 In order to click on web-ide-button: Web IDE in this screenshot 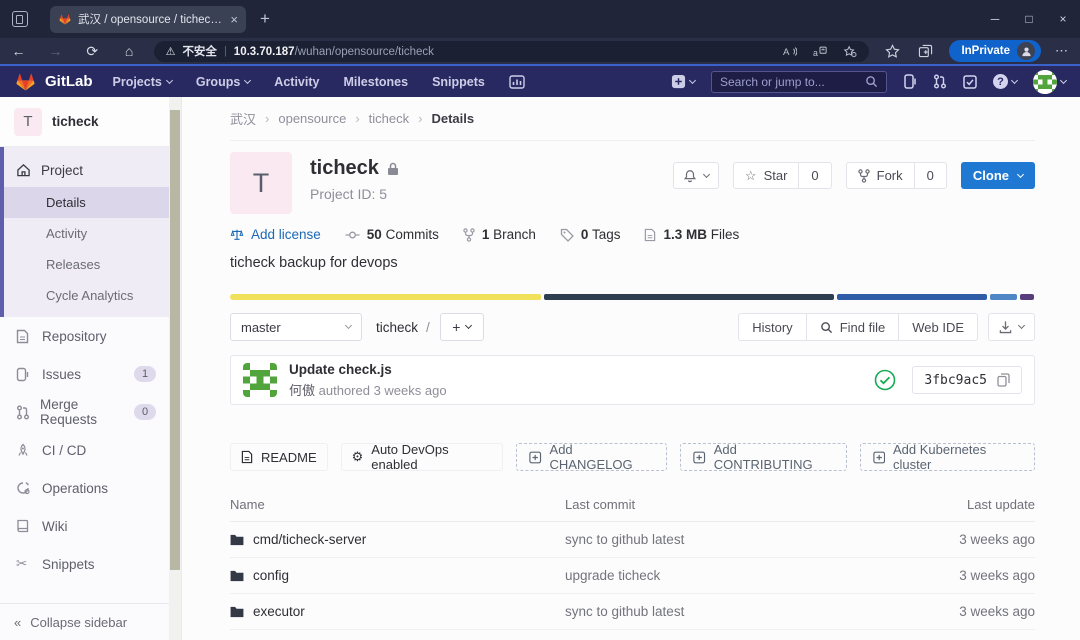, I will do `click(938, 327)`.